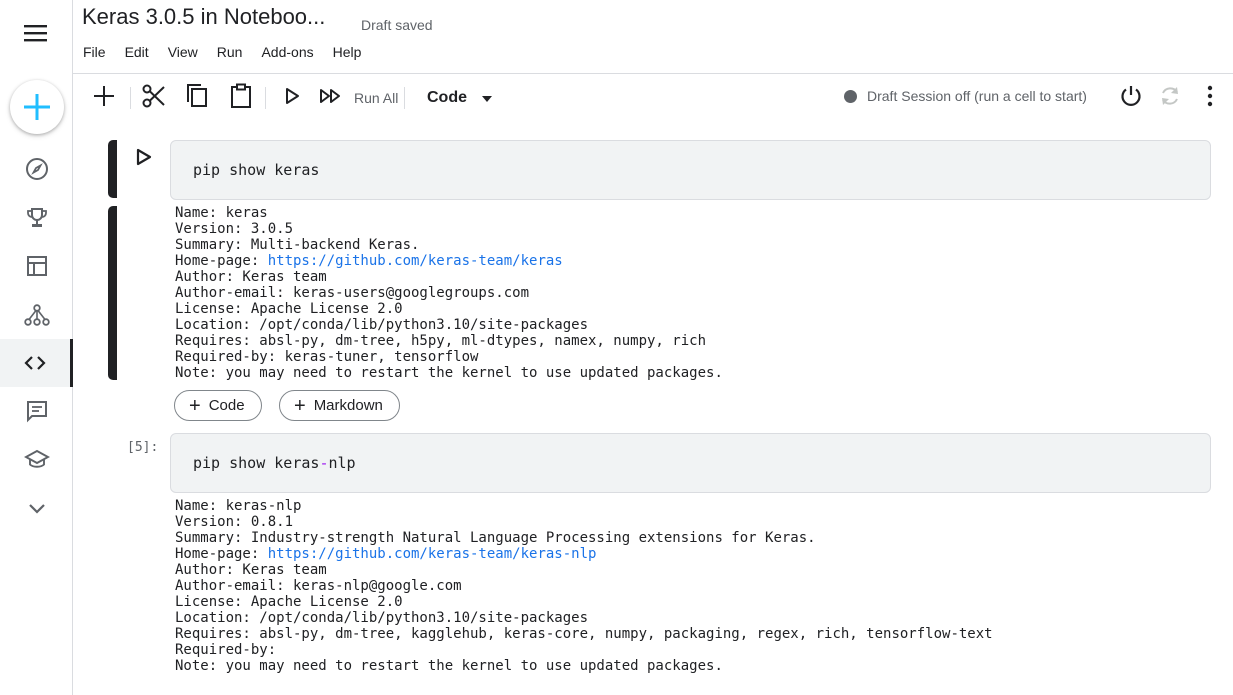  I want to click on add-markdown-label: Markdown, so click(348, 405).